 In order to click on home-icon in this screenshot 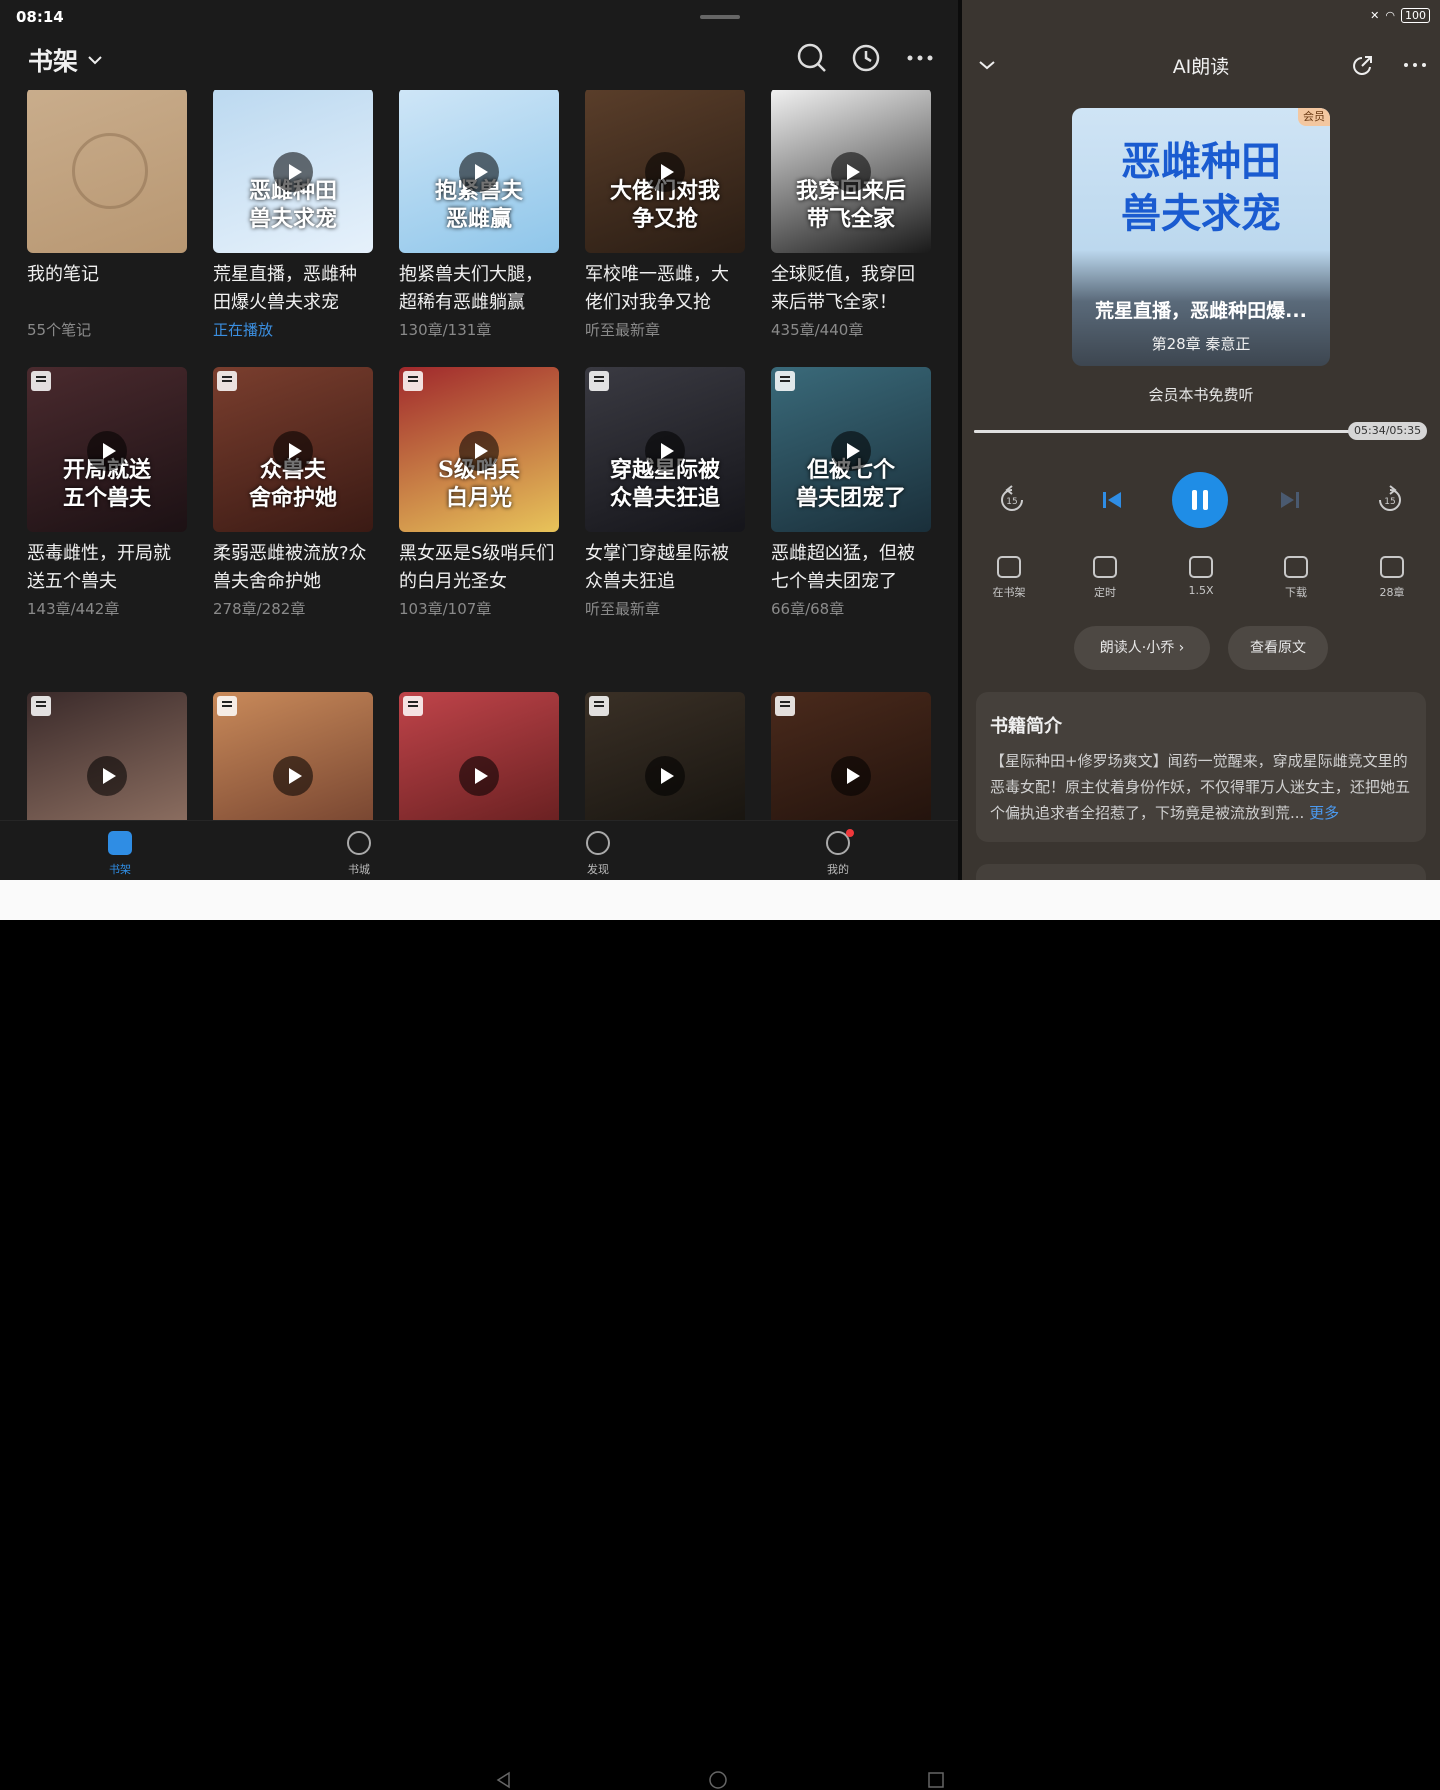, I will do `click(718, 1780)`.